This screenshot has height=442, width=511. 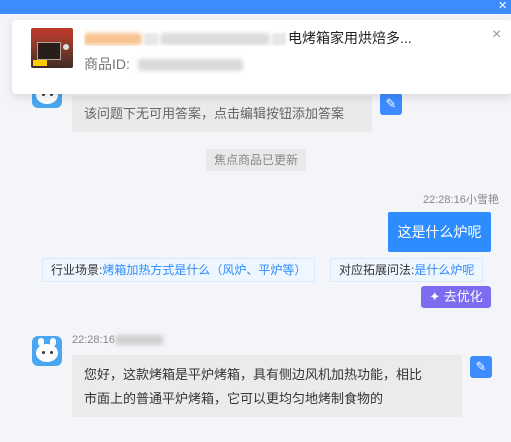 I want to click on product-id: 商品ID:, so click(x=163, y=64).